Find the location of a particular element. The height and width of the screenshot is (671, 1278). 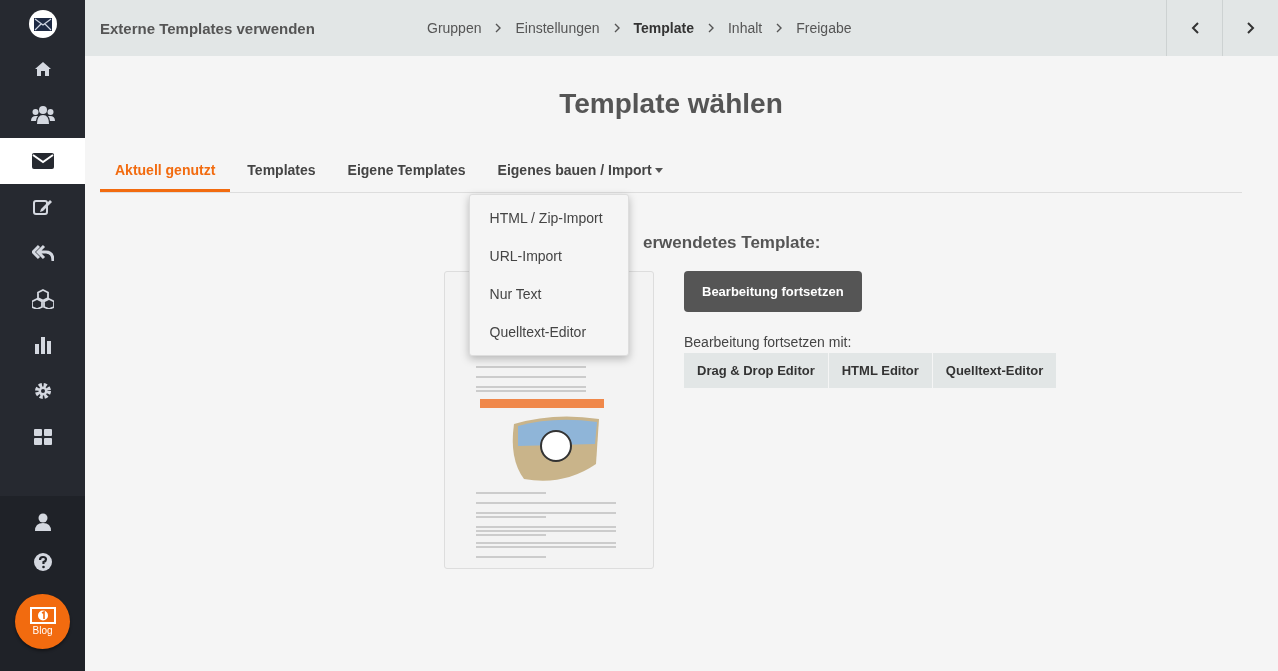

user-icon is located at coordinates (42, 522).